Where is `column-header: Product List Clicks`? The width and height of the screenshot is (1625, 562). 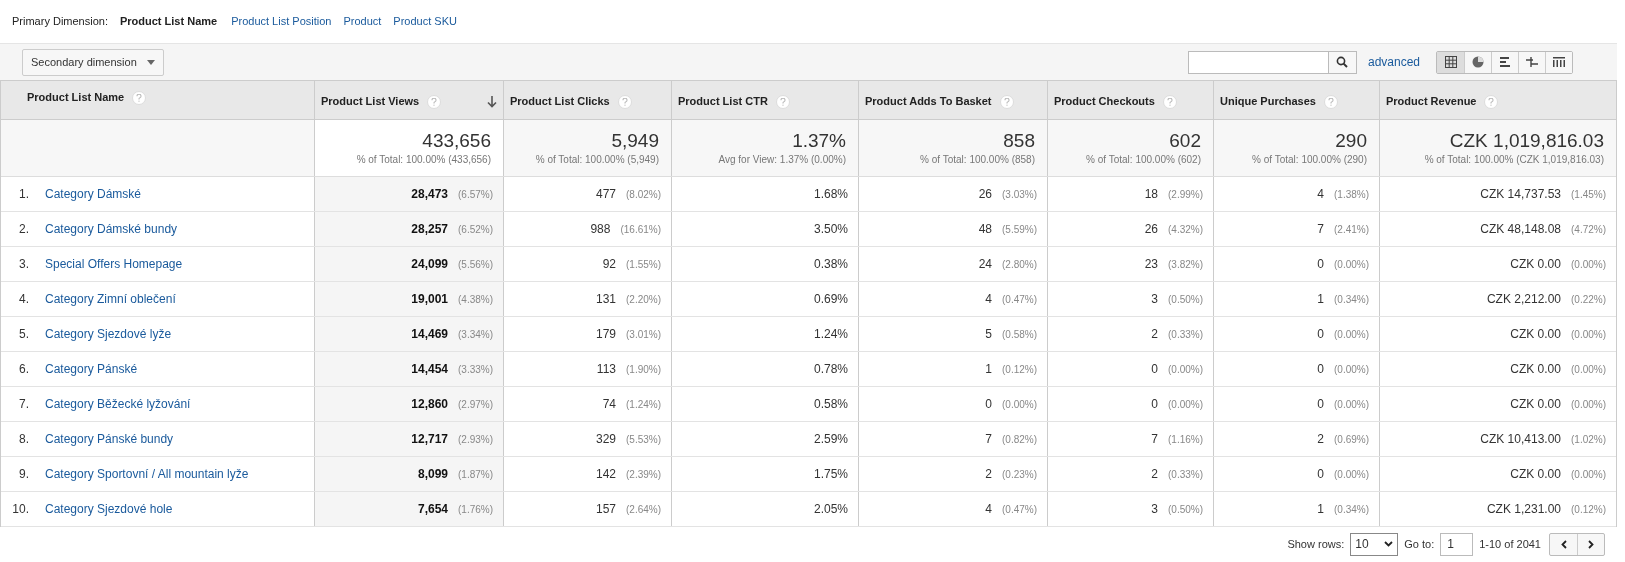 column-header: Product List Clicks is located at coordinates (587, 100).